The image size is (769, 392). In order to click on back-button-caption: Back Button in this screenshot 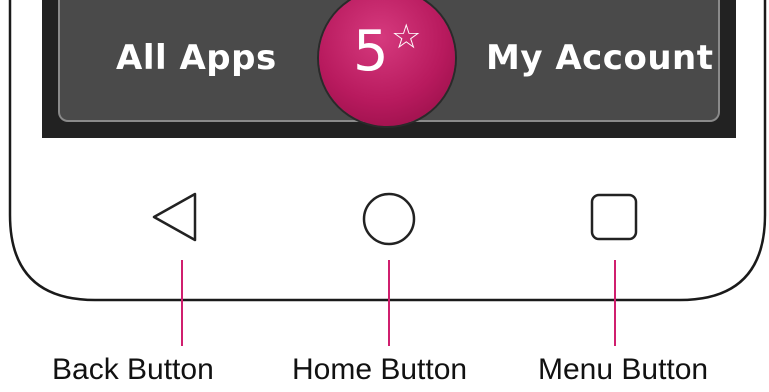, I will do `click(133, 369)`.